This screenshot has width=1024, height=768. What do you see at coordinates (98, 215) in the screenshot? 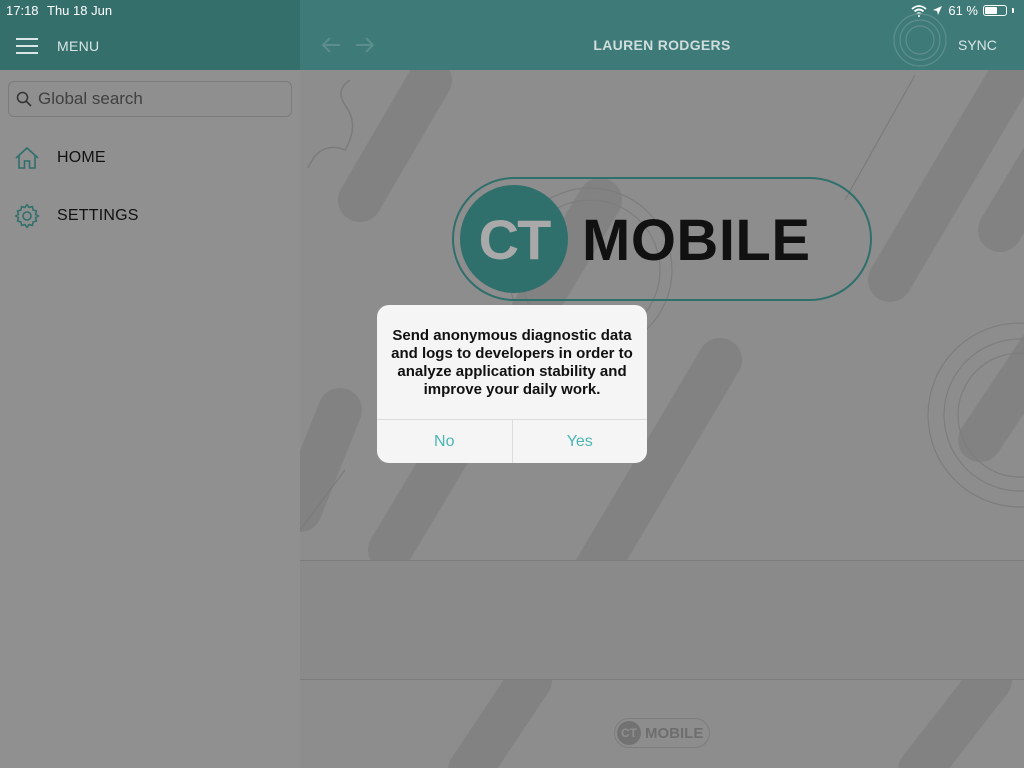
I see `sidebar-item-label: SETTINGS` at bounding box center [98, 215].